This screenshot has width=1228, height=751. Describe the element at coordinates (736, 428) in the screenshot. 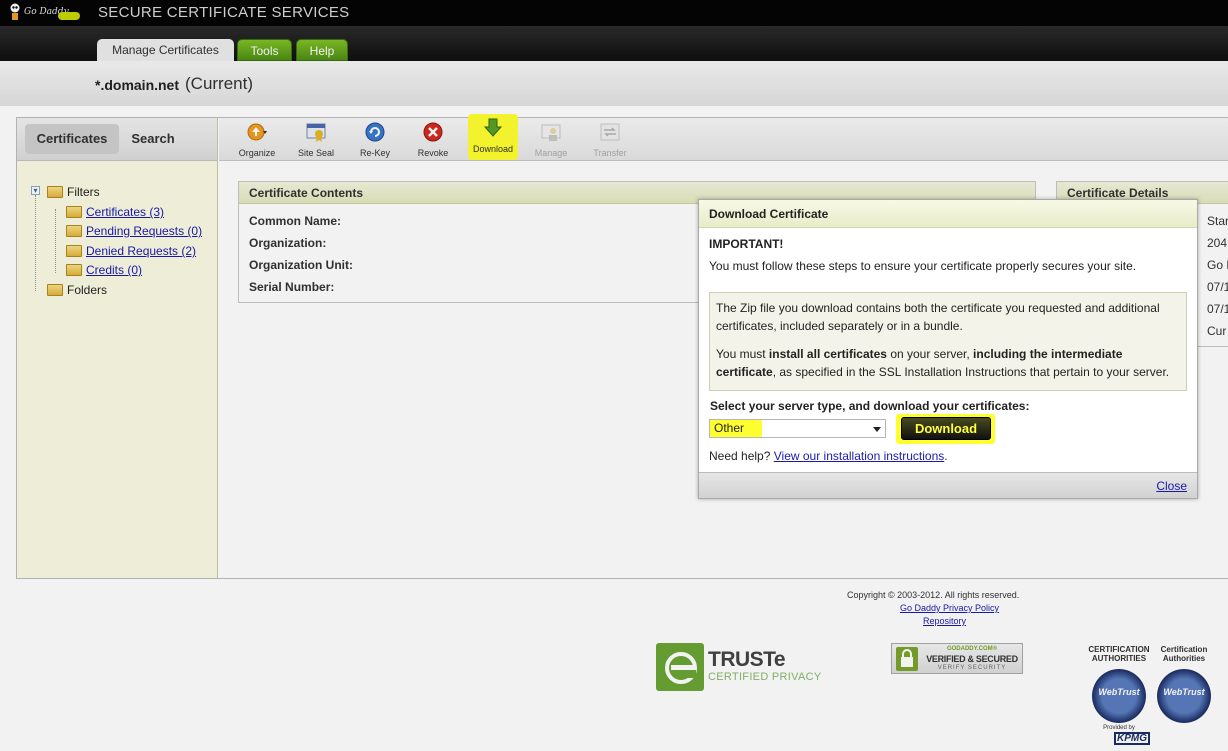

I see `server-type-value: Other` at that location.